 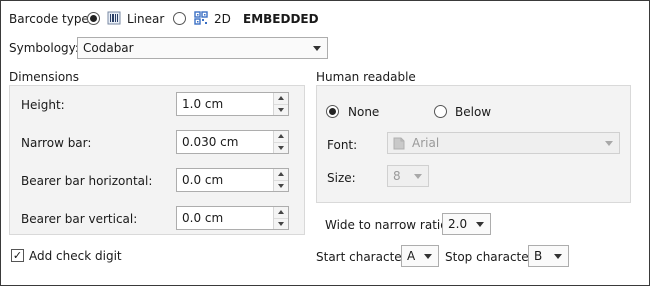 I want to click on symbology-label: Symbology:, so click(x=44, y=48).